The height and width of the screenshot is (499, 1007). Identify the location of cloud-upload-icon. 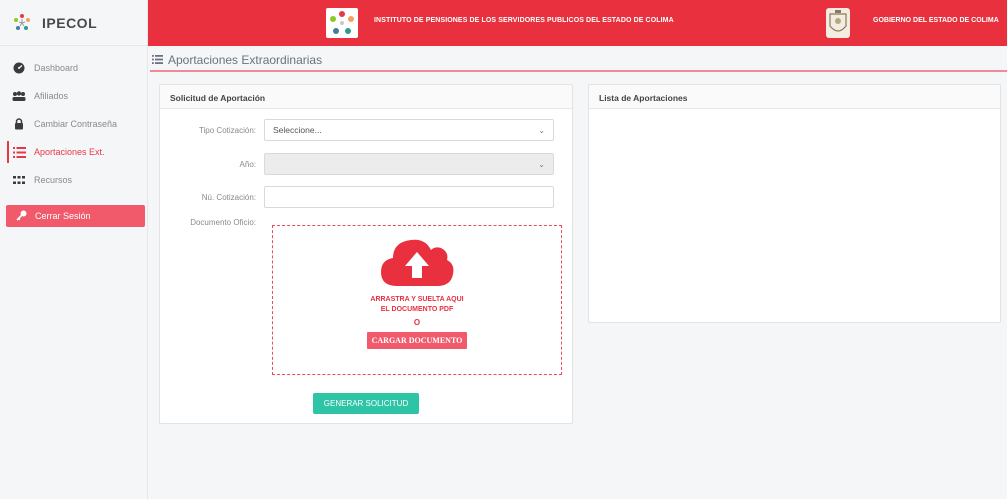
(417, 264).